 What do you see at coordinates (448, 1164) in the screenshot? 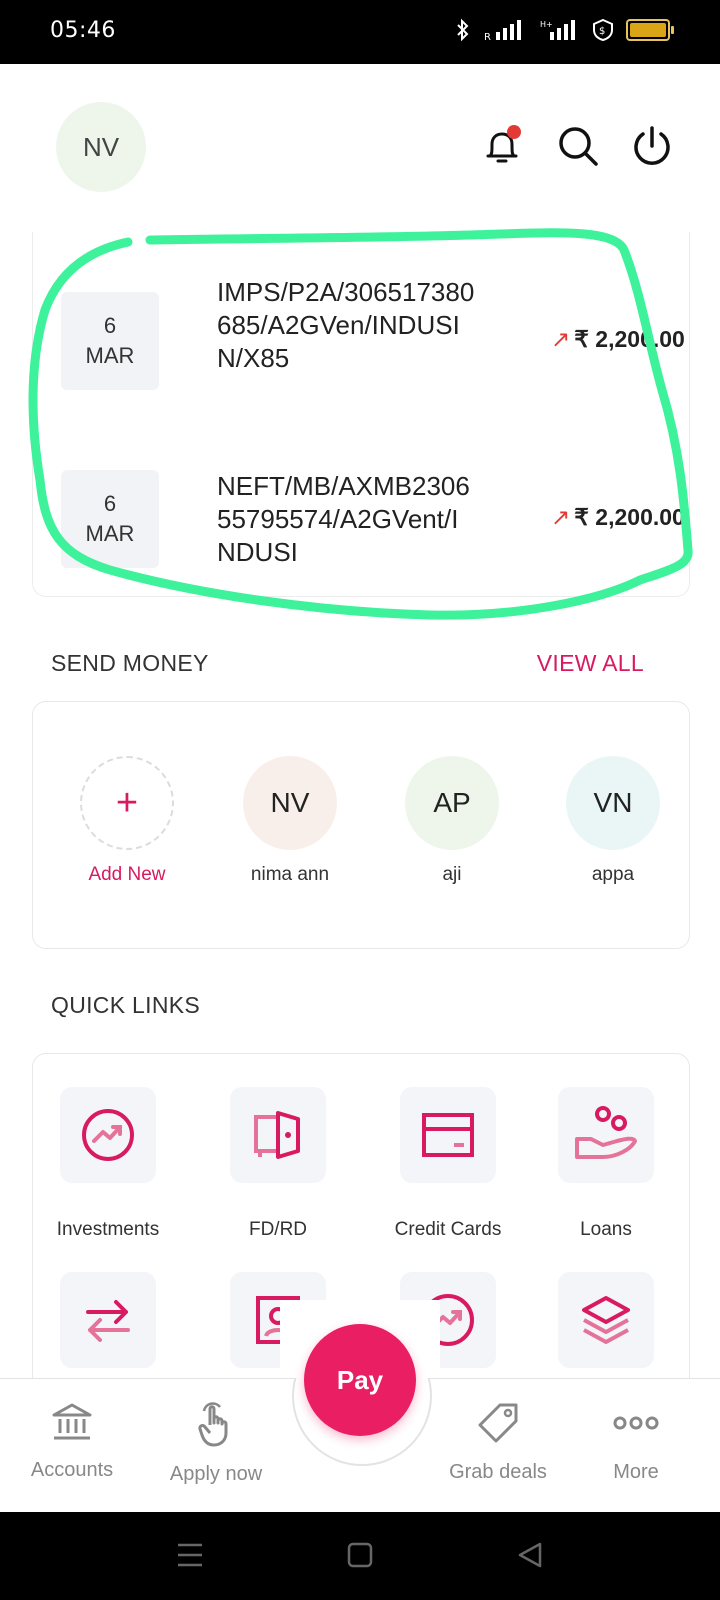
I see `quick-link-credit-cards: Credit Cards` at bounding box center [448, 1164].